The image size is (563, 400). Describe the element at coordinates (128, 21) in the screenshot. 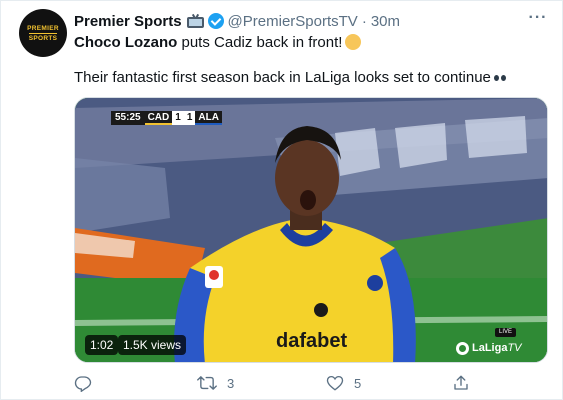

I see `author-name: Premier Sports` at that location.